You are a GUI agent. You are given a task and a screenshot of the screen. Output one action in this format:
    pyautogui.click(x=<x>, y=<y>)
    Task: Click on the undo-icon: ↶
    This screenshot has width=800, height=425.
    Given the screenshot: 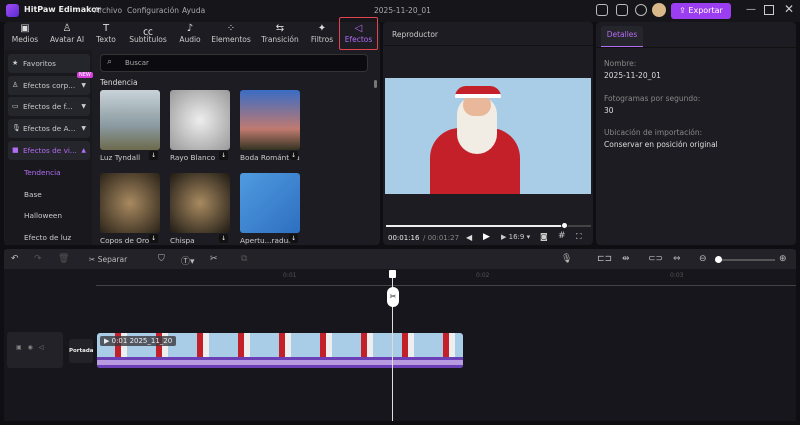 What is the action you would take?
    pyautogui.click(x=15, y=259)
    